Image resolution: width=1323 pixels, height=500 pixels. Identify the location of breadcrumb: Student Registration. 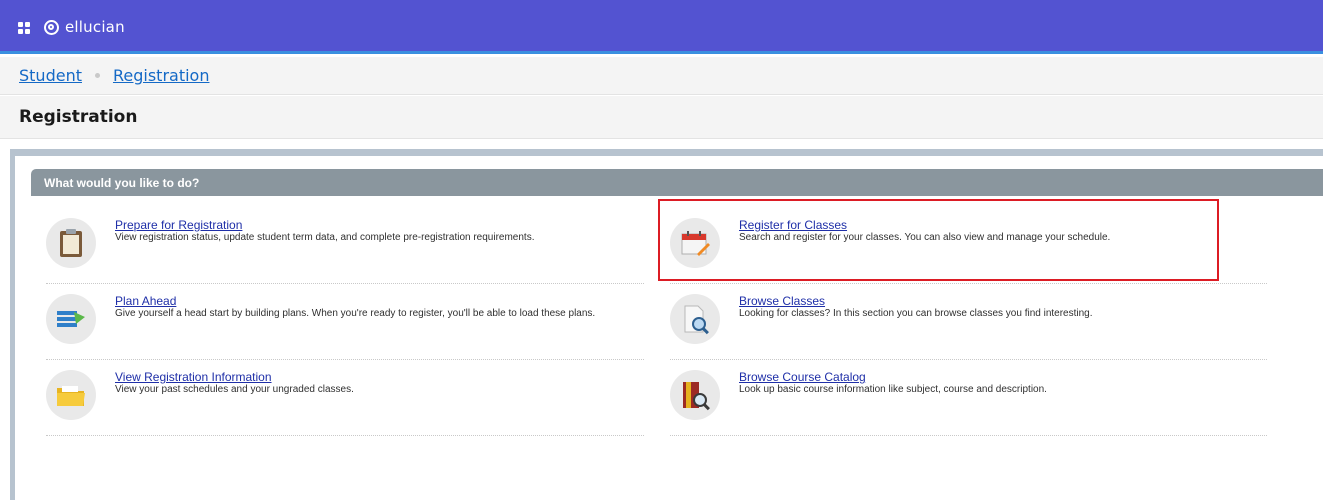
(661, 76).